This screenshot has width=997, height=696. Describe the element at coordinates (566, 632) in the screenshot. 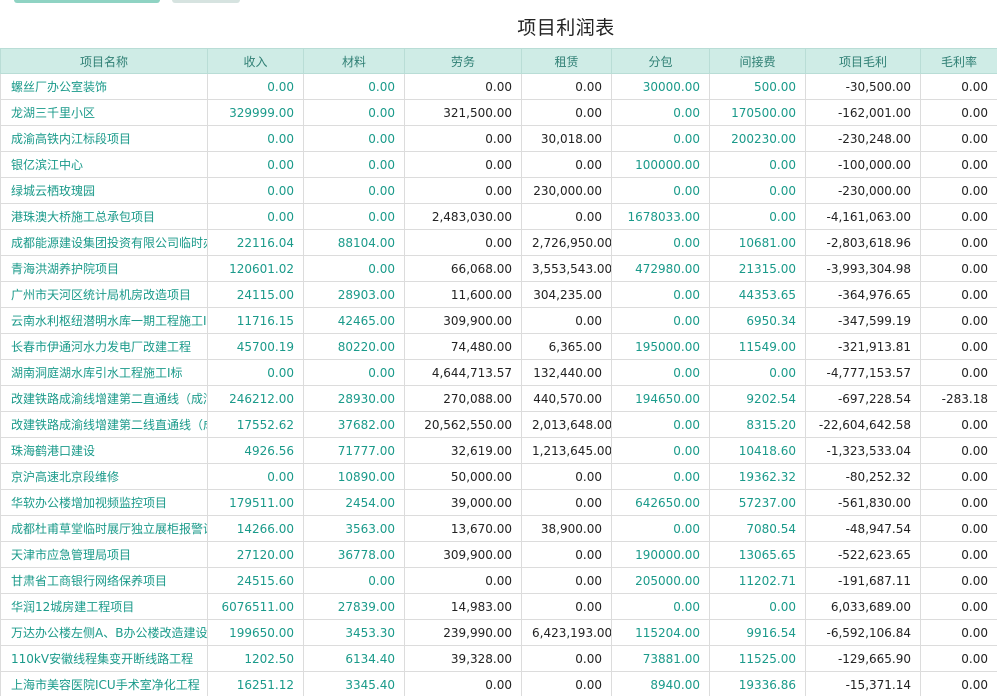

I see `value-cell: 6,423,193.00` at that location.